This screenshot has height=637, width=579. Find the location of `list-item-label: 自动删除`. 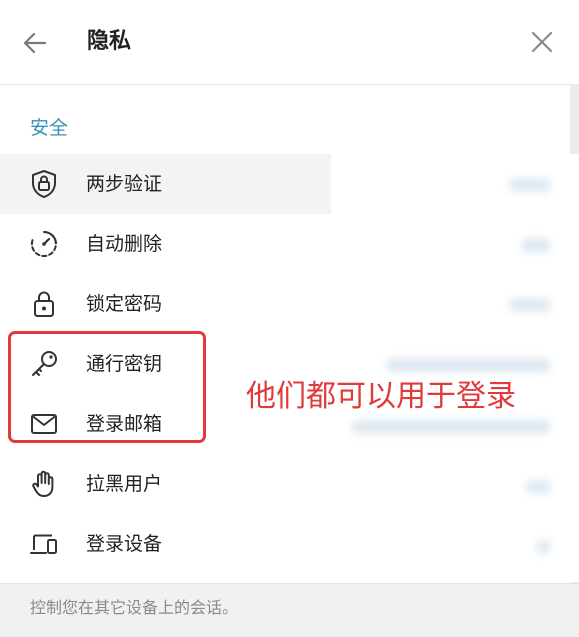

list-item-label: 自动删除 is located at coordinates (124, 244).